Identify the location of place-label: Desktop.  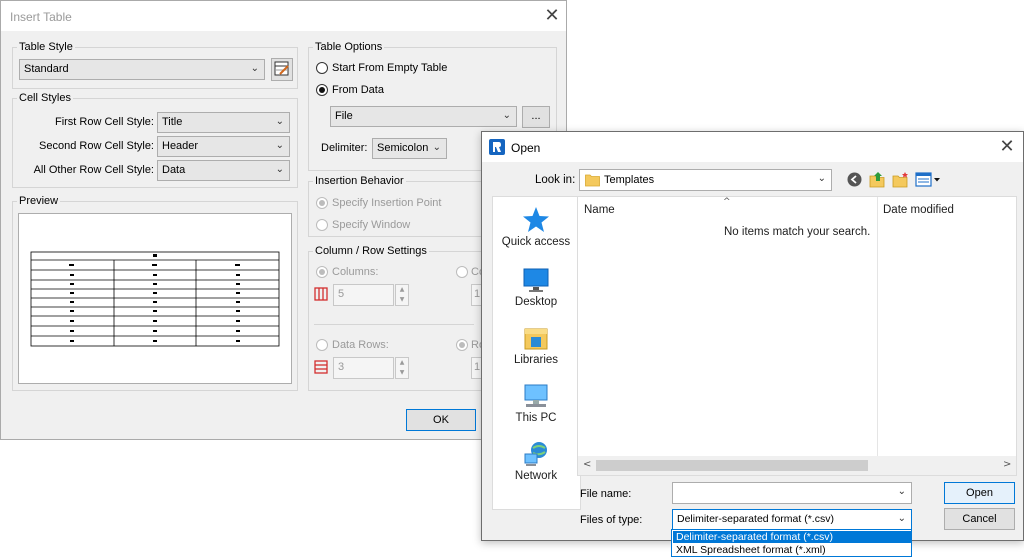
(536, 302).